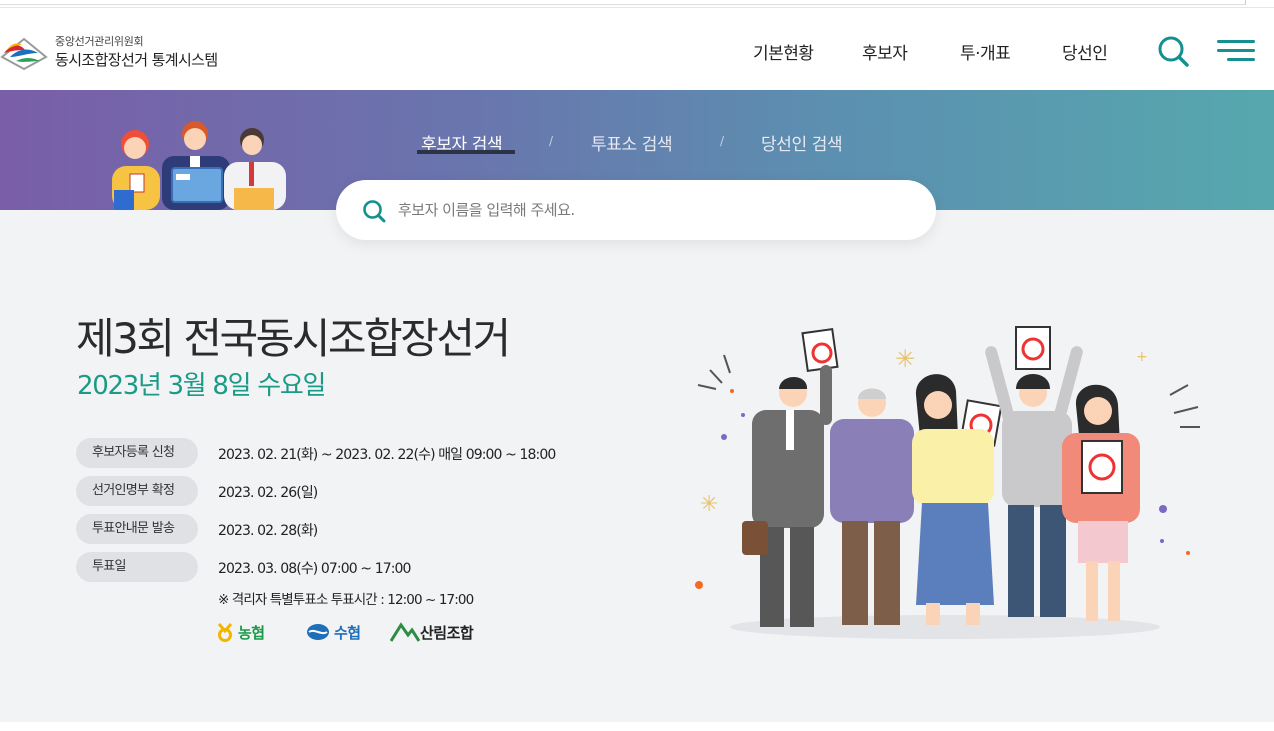  I want to click on nh-logo-icon, so click(225, 632).